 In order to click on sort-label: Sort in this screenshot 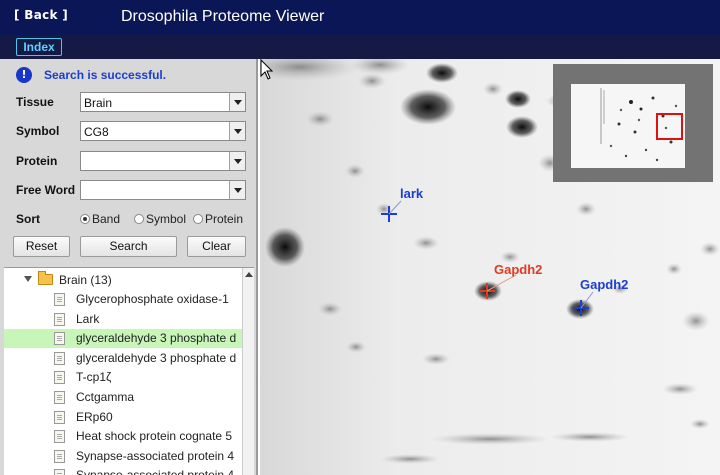, I will do `click(28, 219)`.